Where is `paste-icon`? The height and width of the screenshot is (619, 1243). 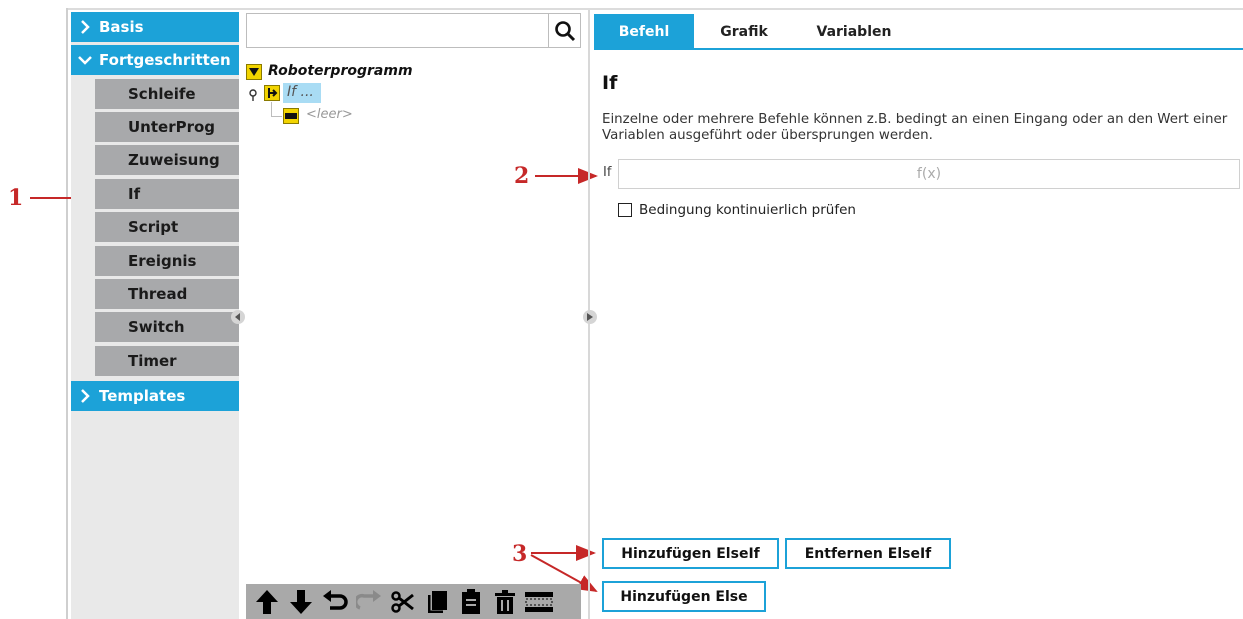 paste-icon is located at coordinates (471, 602).